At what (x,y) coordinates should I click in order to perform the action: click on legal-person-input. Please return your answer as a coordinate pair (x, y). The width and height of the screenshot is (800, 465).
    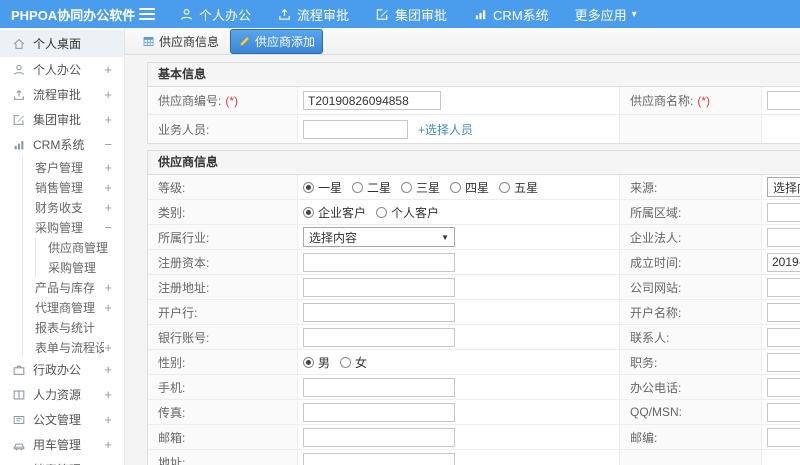
    Looking at the image, I should click on (783, 237).